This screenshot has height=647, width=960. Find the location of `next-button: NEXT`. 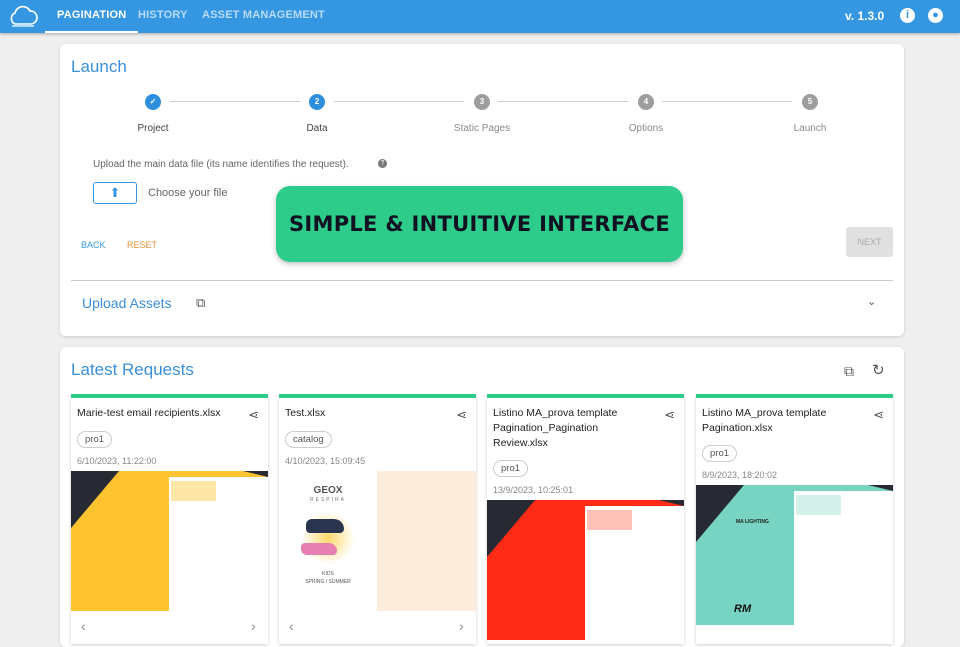

next-button: NEXT is located at coordinates (869, 242).